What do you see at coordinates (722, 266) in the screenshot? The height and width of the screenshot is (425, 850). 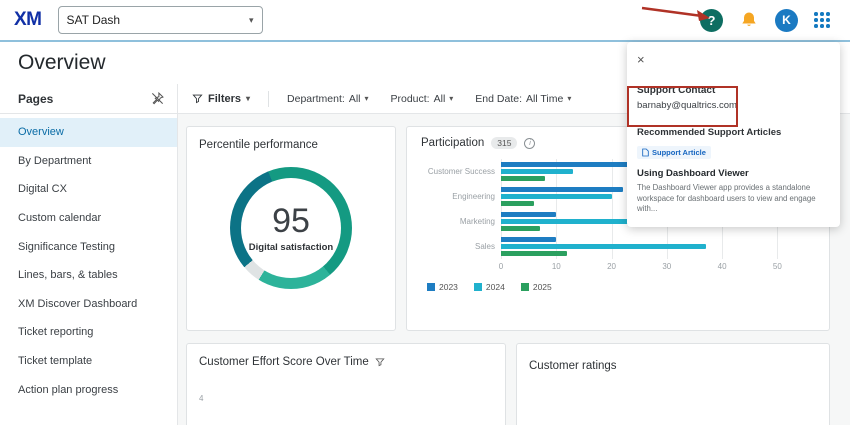 I see `x-axis-tick: 40` at bounding box center [722, 266].